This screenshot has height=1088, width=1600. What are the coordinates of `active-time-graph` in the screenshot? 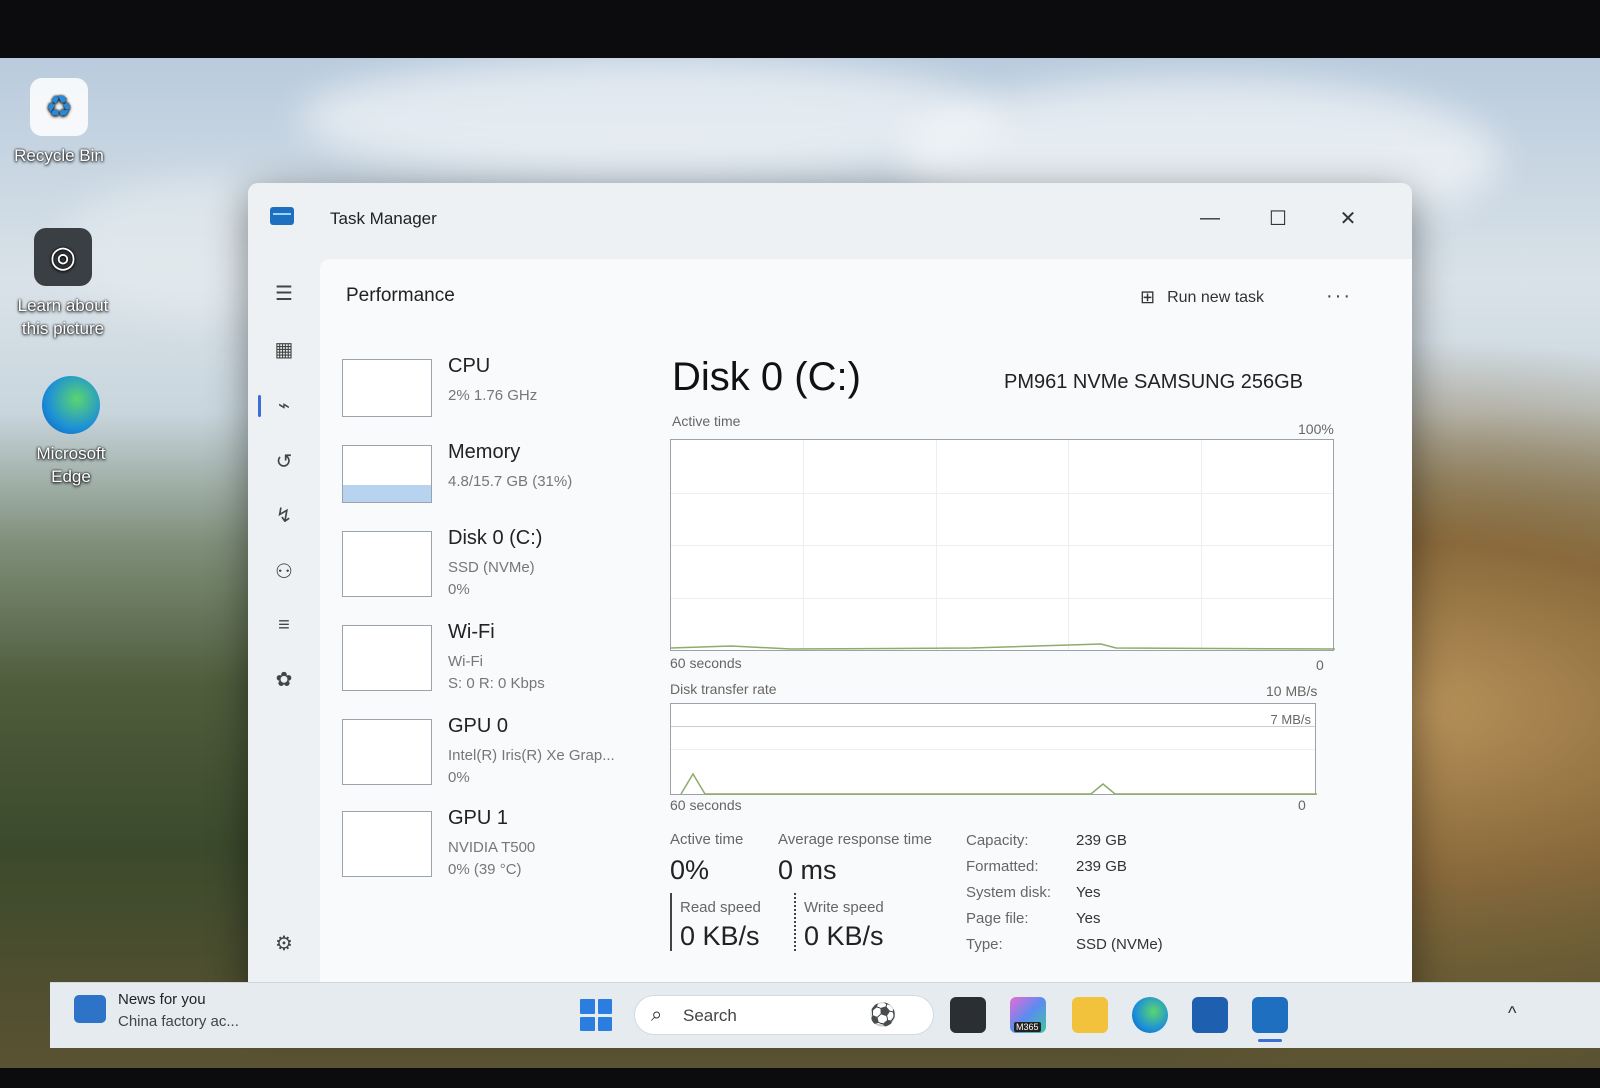 It's located at (1002, 545).